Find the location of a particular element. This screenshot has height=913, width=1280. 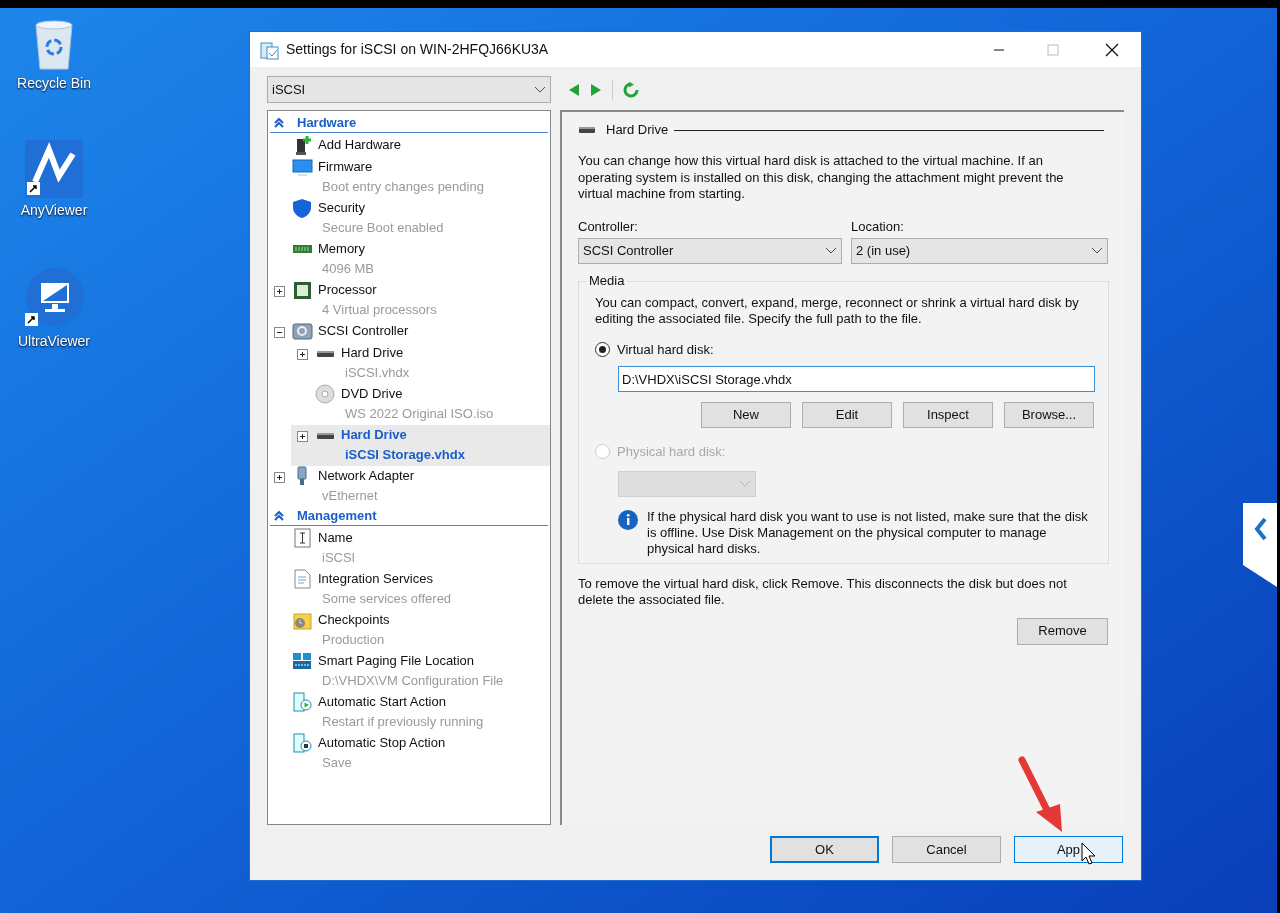

dialog-button: OK is located at coordinates (824, 849).